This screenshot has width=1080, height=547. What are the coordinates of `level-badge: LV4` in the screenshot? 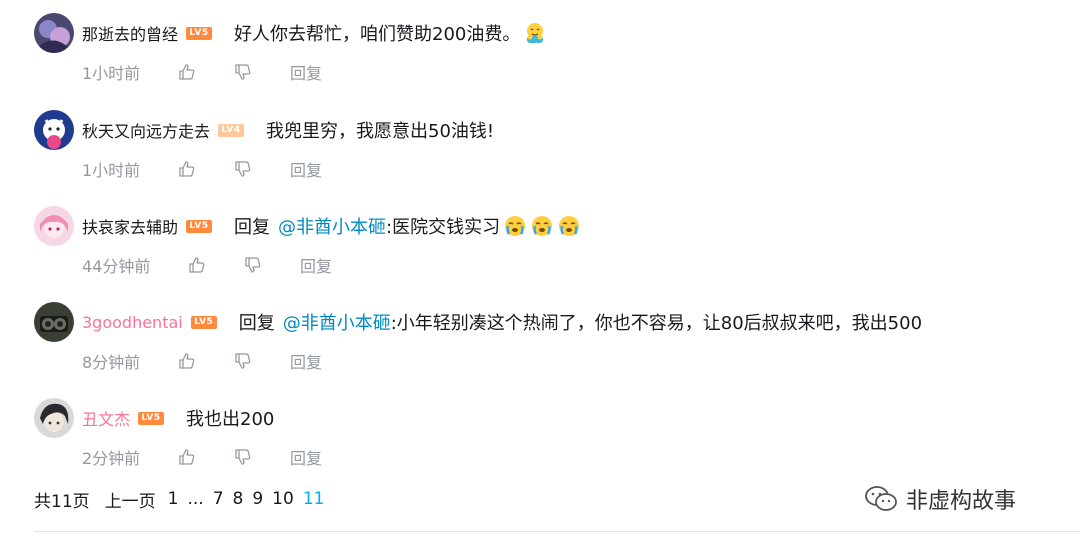 It's located at (231, 130).